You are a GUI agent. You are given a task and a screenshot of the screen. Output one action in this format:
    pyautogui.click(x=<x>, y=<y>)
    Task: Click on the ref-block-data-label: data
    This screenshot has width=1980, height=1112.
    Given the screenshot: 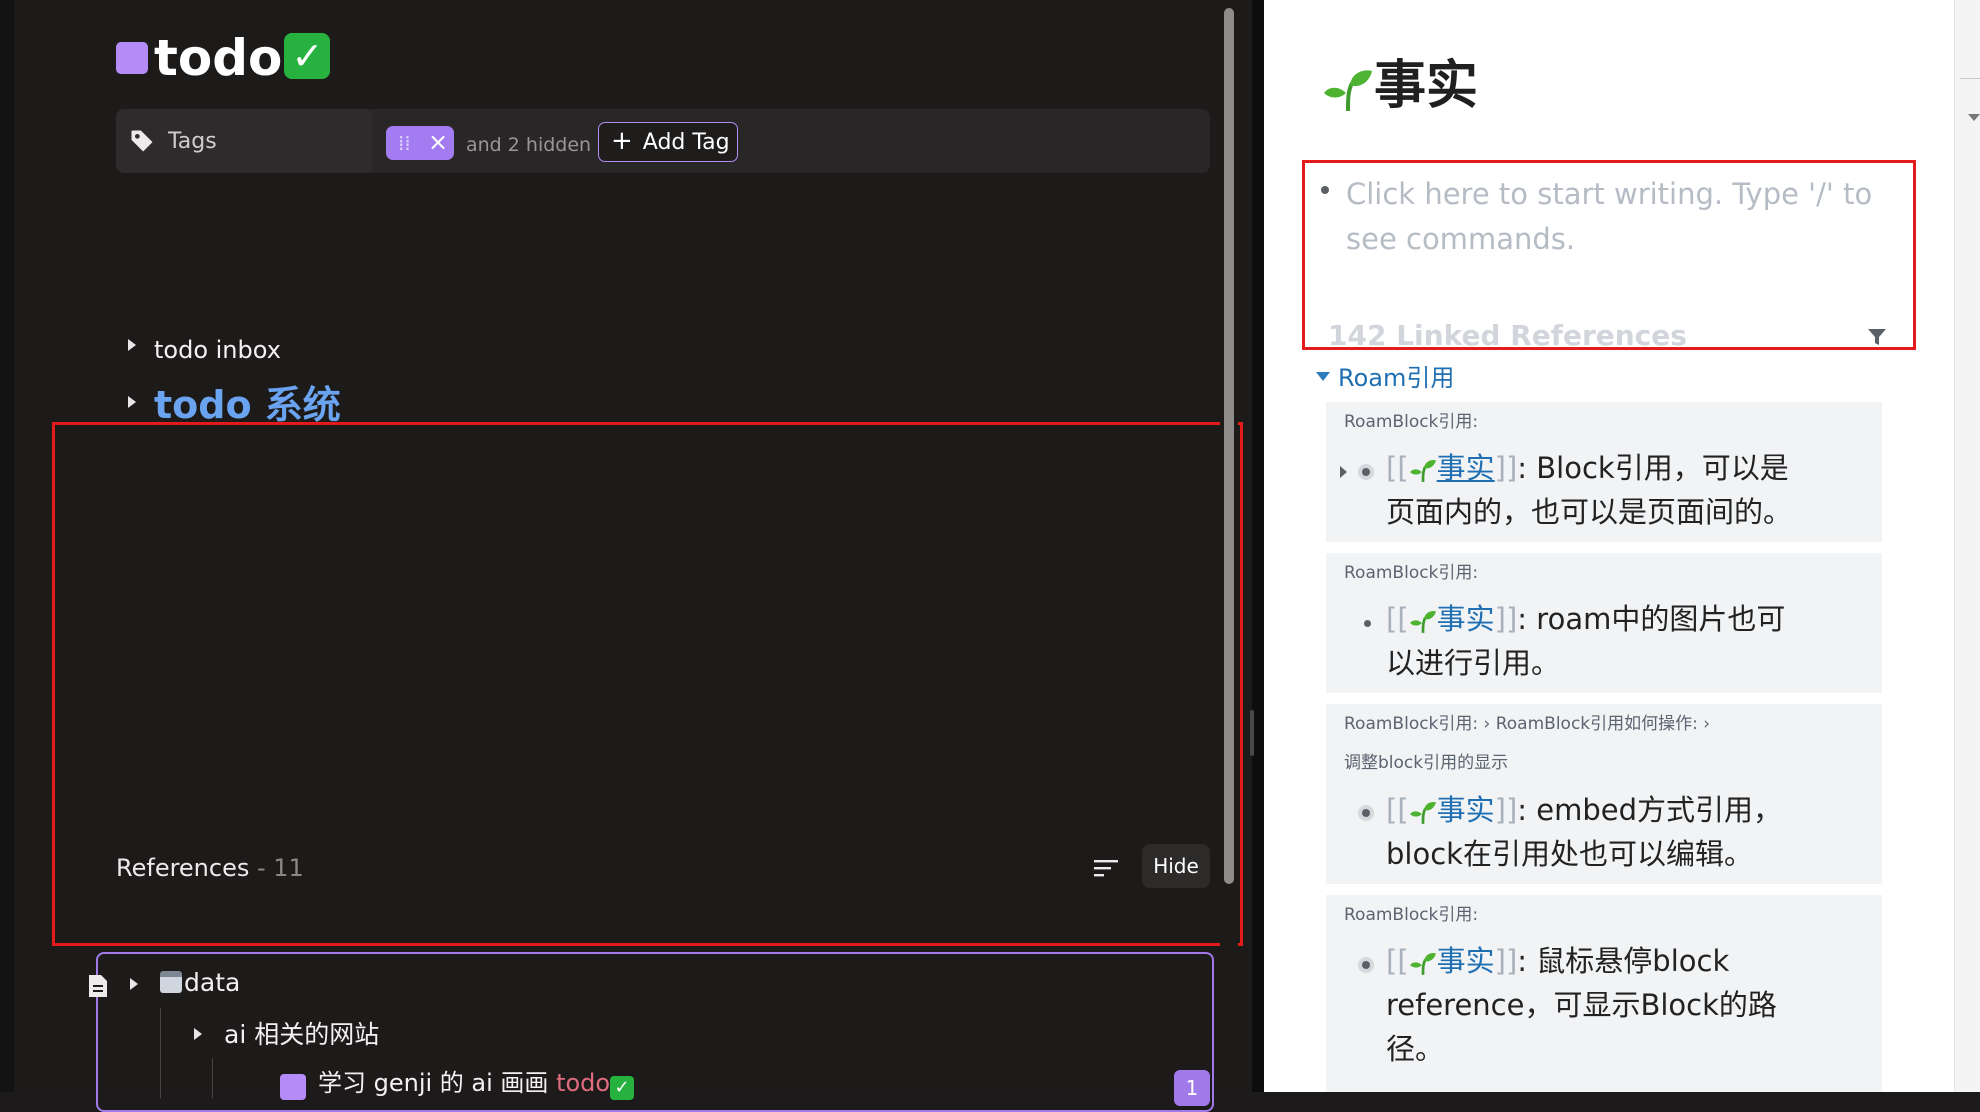 What is the action you would take?
    pyautogui.click(x=212, y=982)
    